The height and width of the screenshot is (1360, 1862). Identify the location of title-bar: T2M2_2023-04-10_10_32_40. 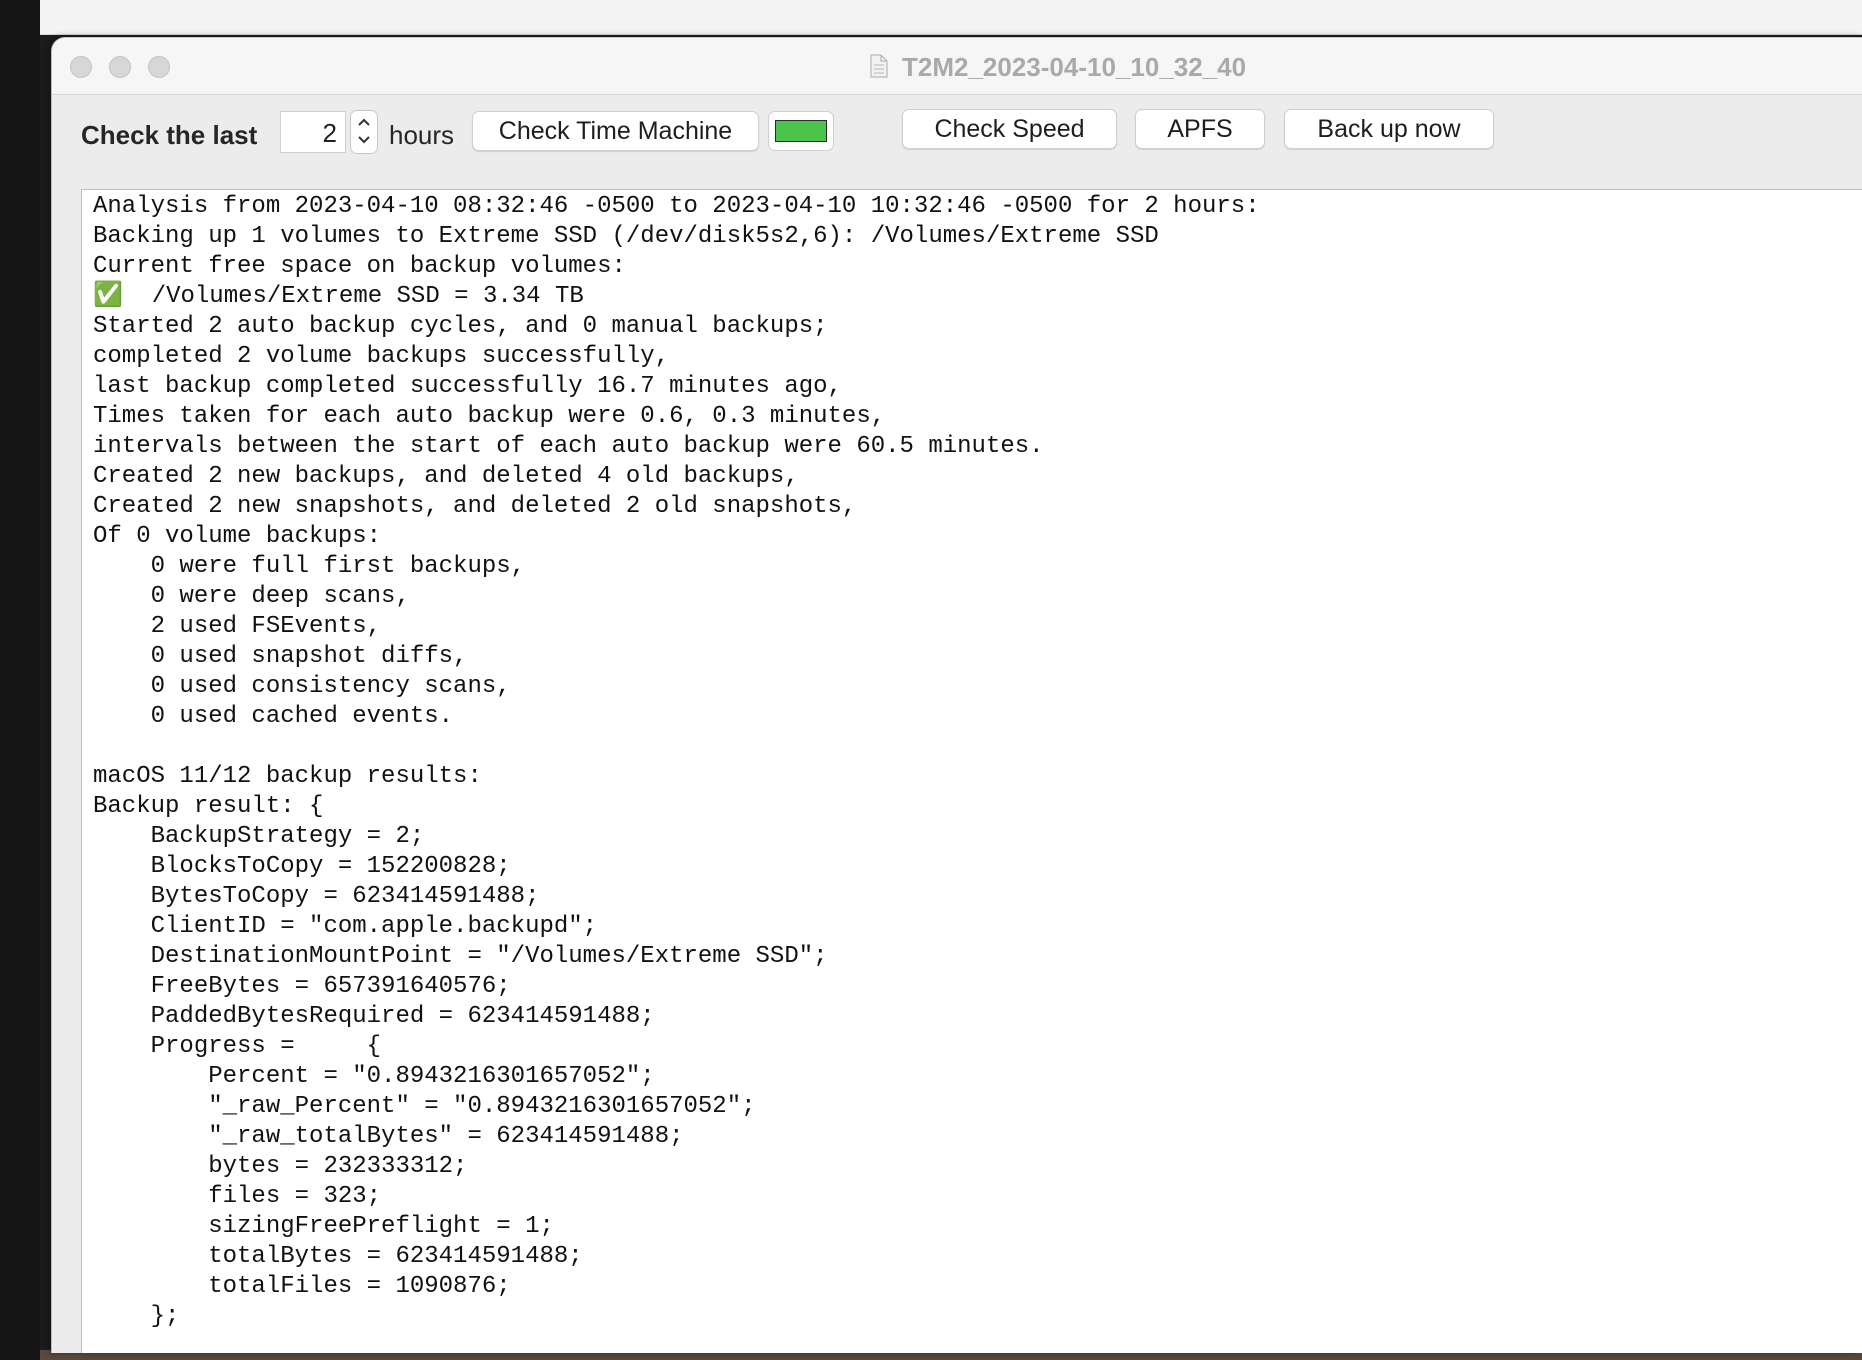
(957, 66).